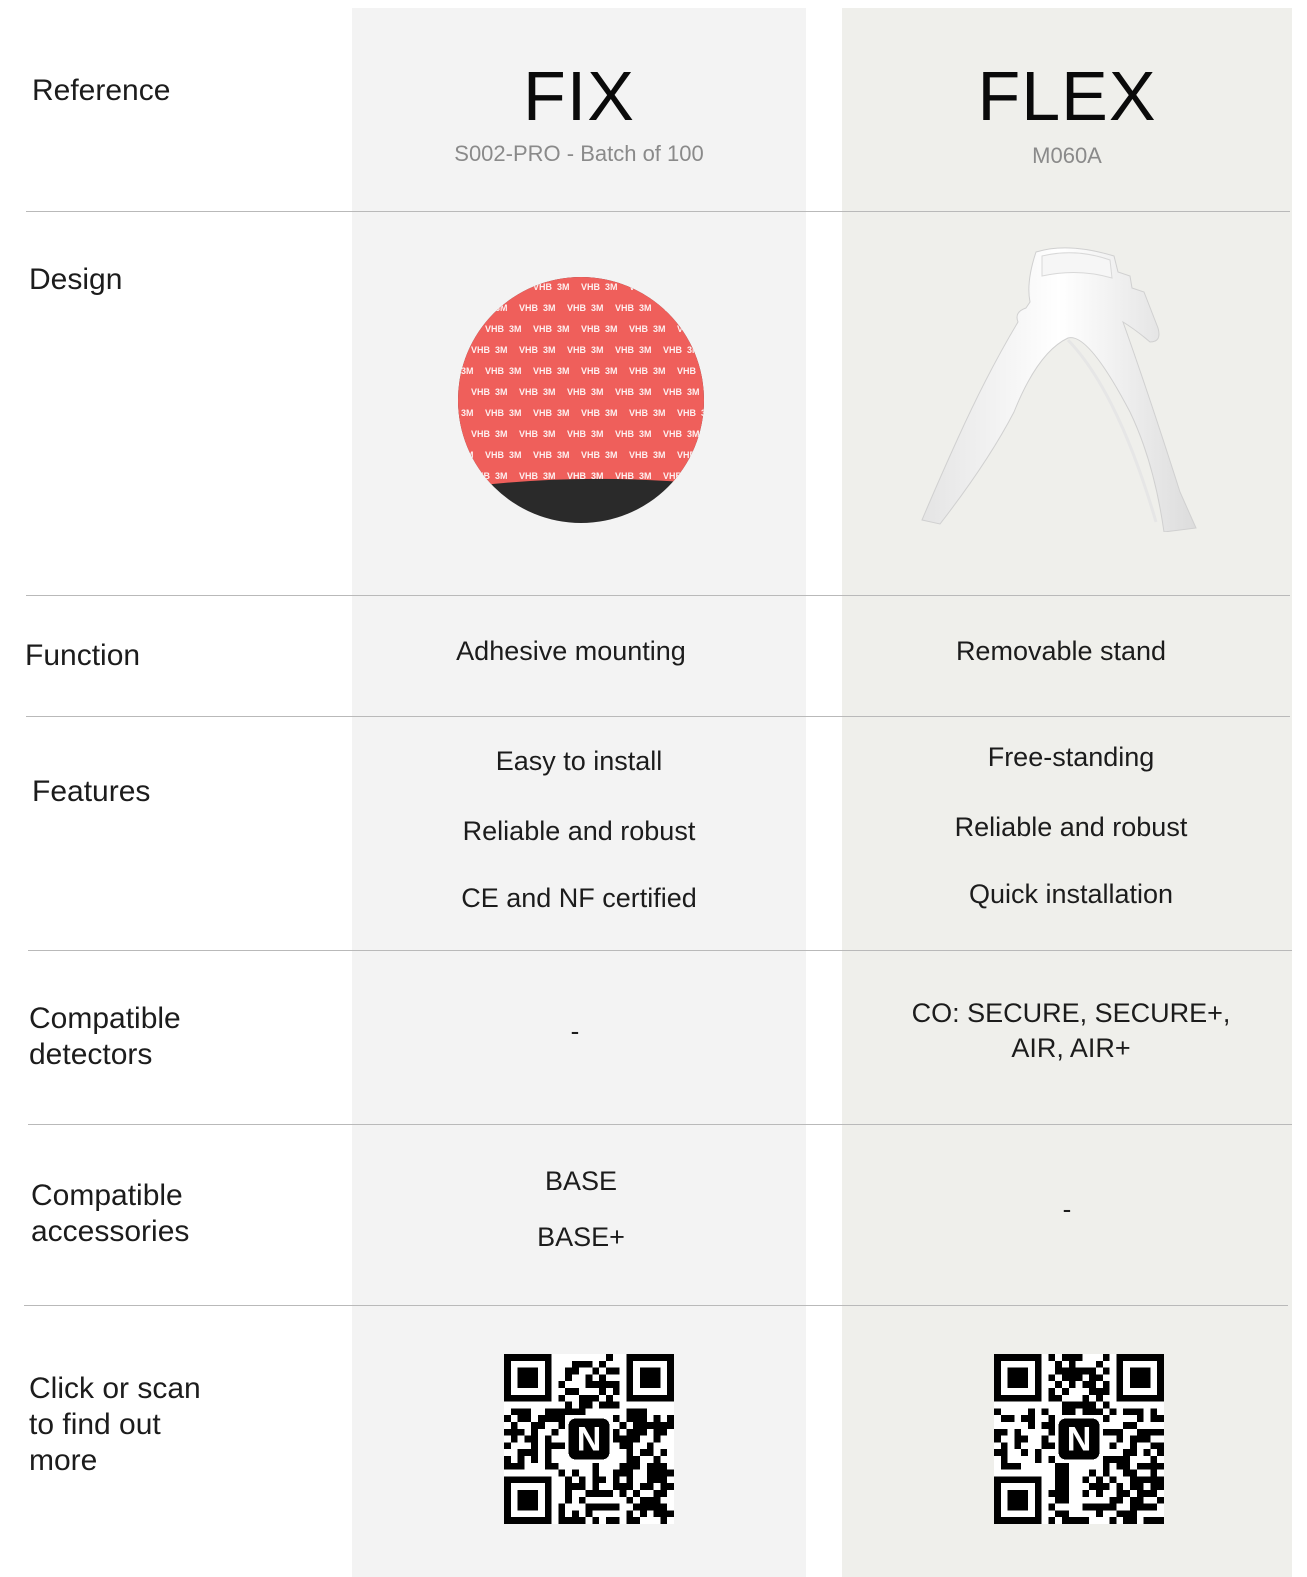 The width and height of the screenshot is (1307, 1577). Describe the element at coordinates (110, 1213) in the screenshot. I see `row-label-compatible-accessories: Compatible accessories` at that location.